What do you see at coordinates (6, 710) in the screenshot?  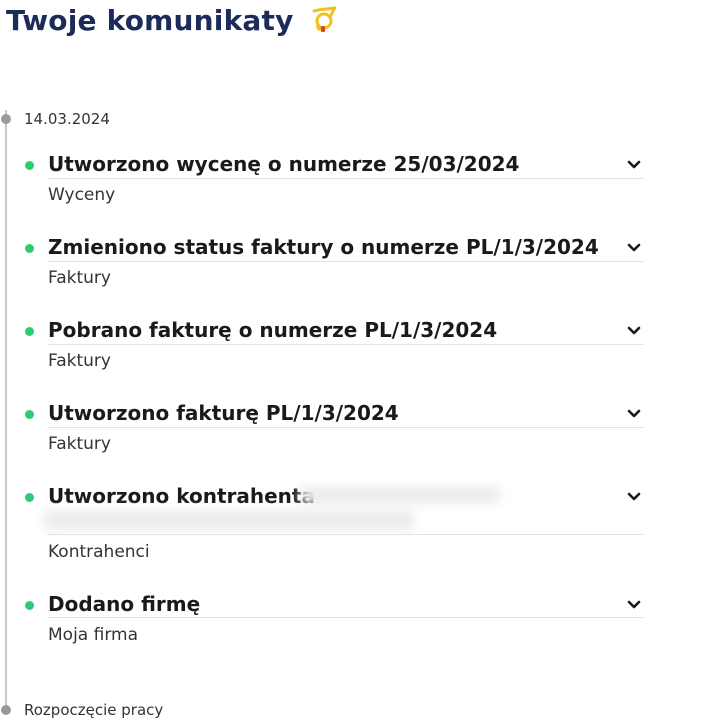 I see `timeline-node-end` at bounding box center [6, 710].